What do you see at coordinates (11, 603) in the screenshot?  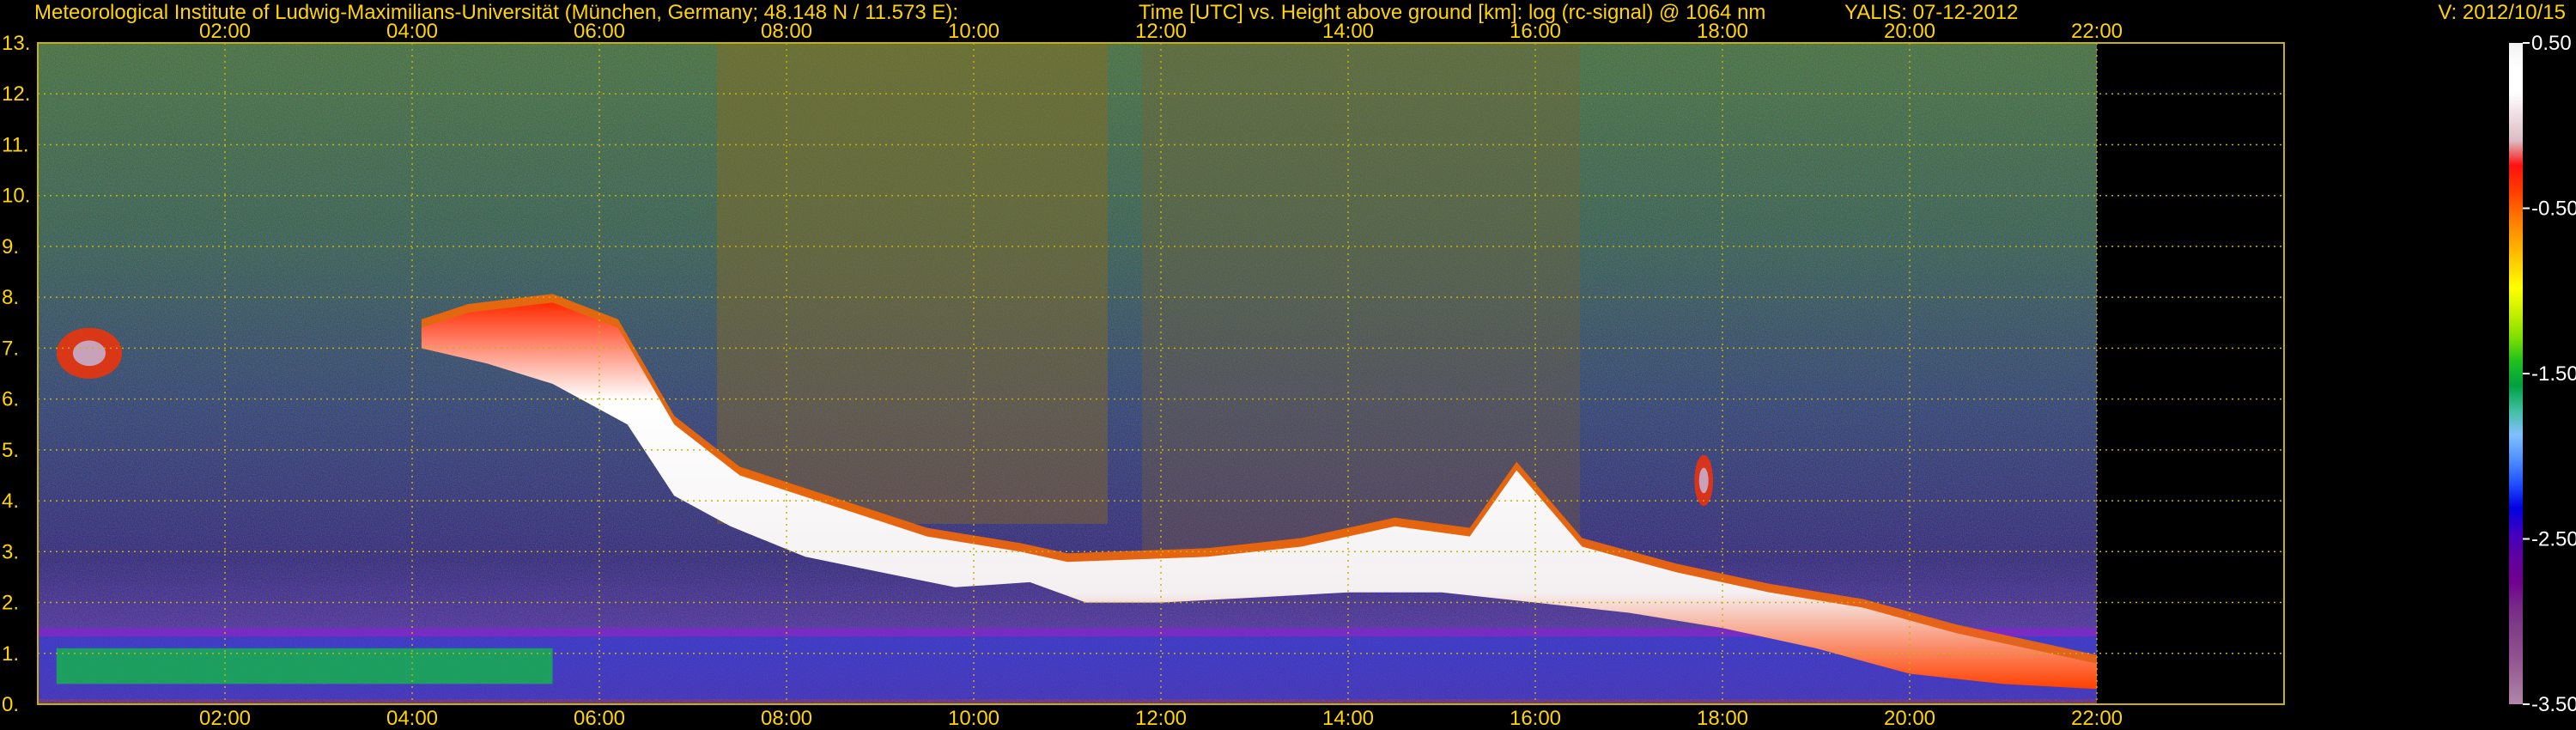 I see `y-tick-label: 2.` at bounding box center [11, 603].